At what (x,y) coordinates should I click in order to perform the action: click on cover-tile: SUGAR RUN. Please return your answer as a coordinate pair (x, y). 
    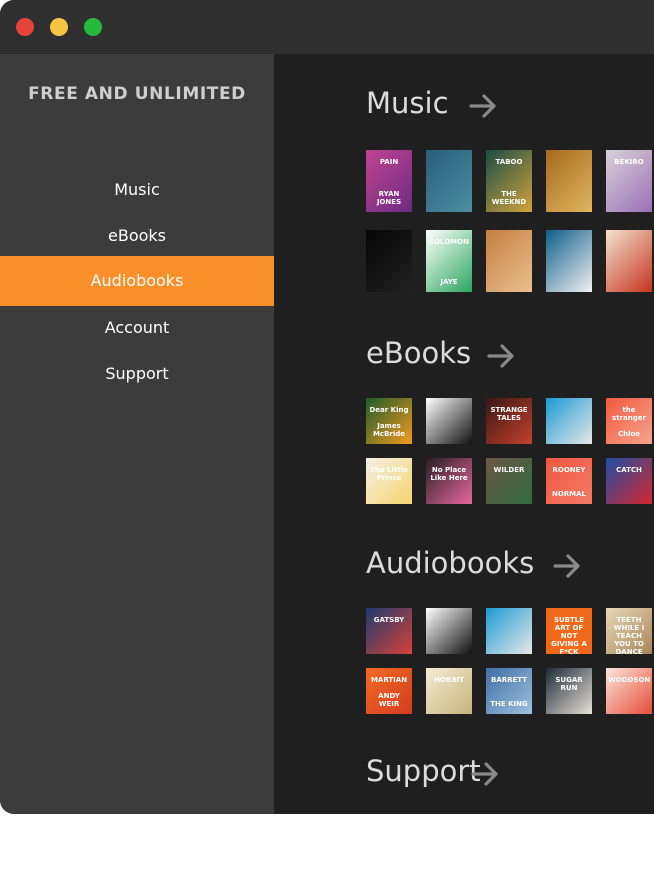
    Looking at the image, I should click on (569, 691).